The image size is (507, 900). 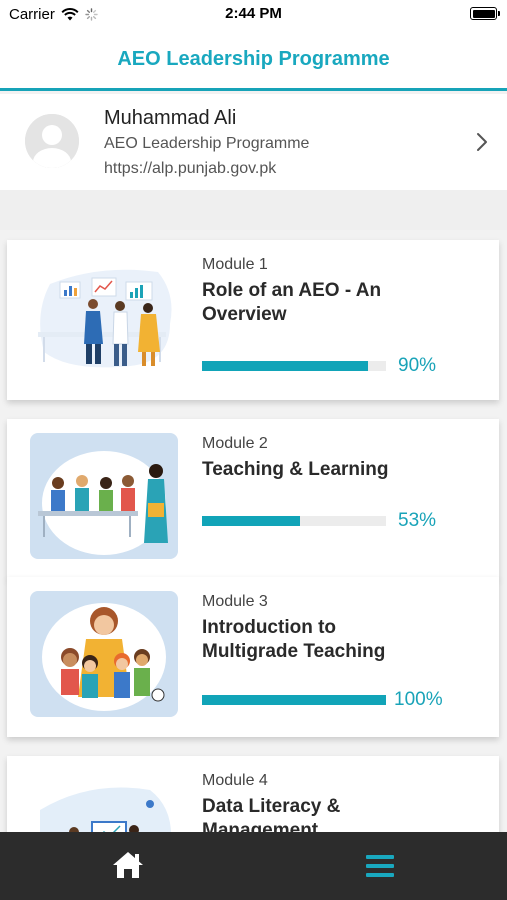 What do you see at coordinates (482, 142) in the screenshot?
I see `chevron-right-icon` at bounding box center [482, 142].